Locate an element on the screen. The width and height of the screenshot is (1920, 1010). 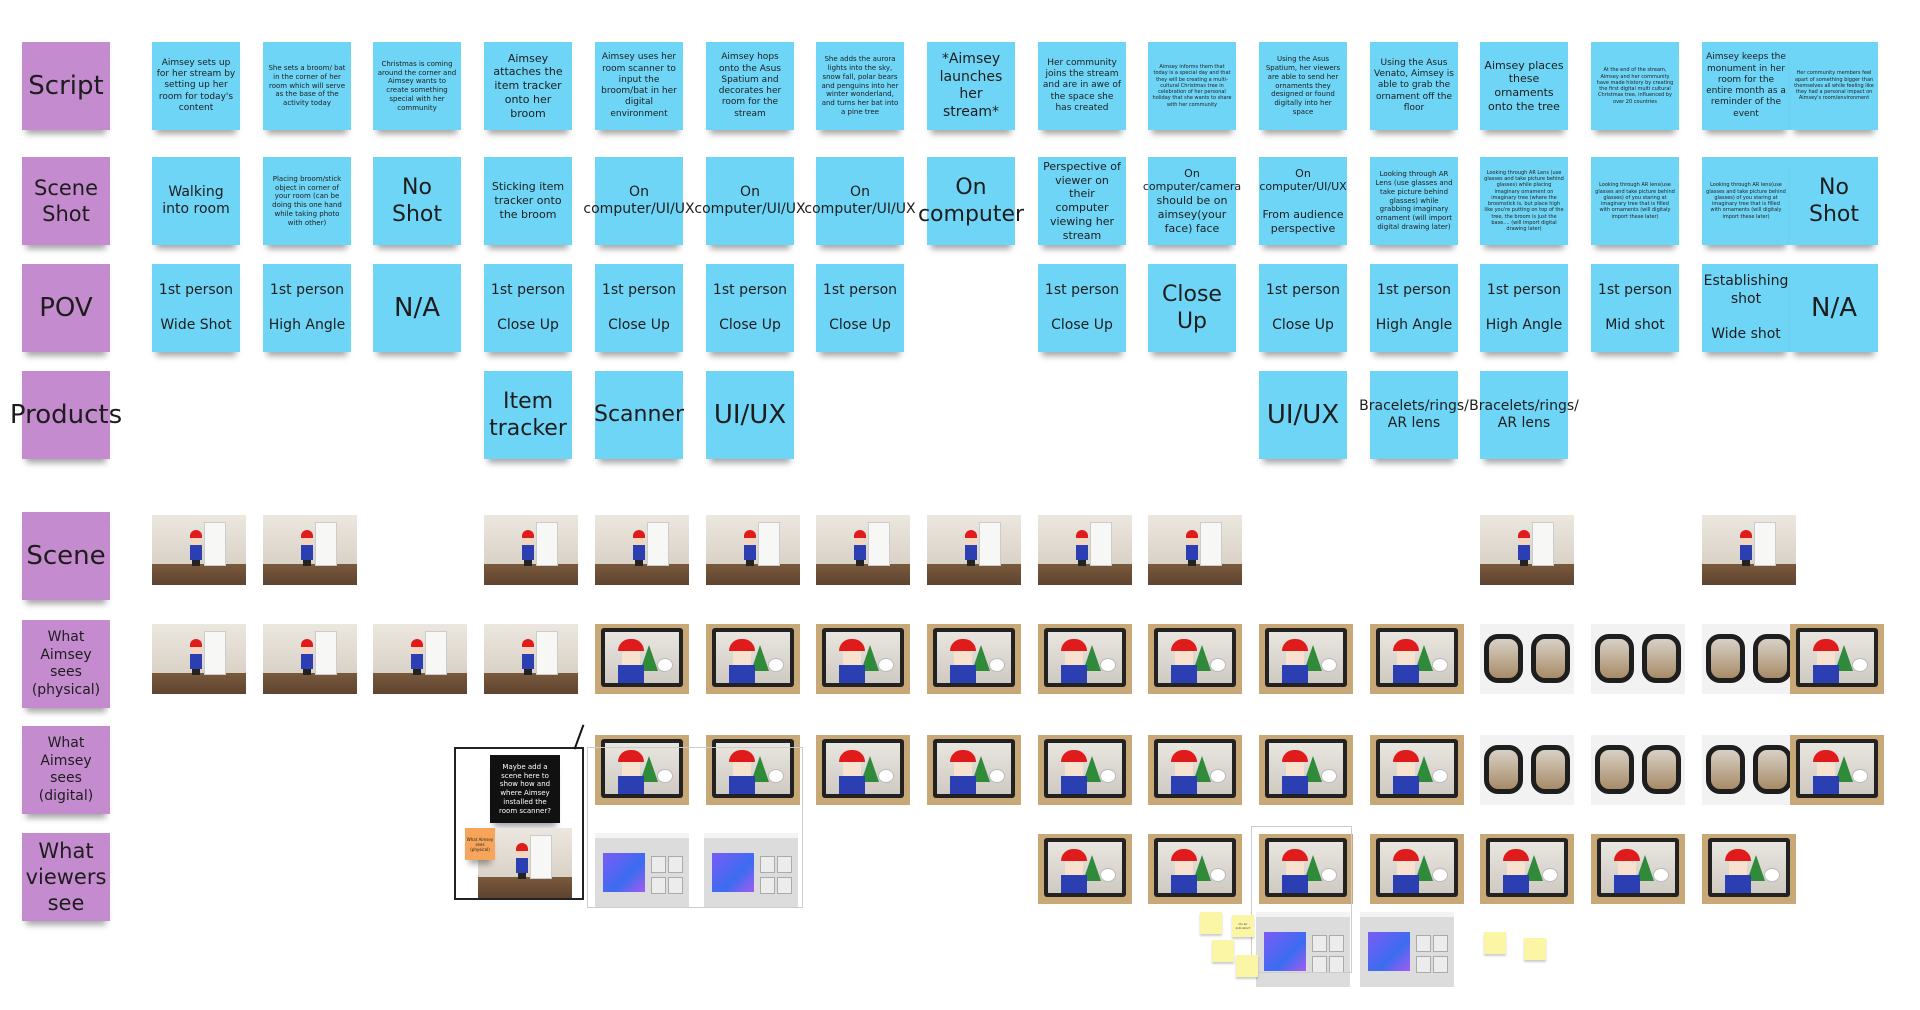
row-label-script: Script is located at coordinates (66, 86).